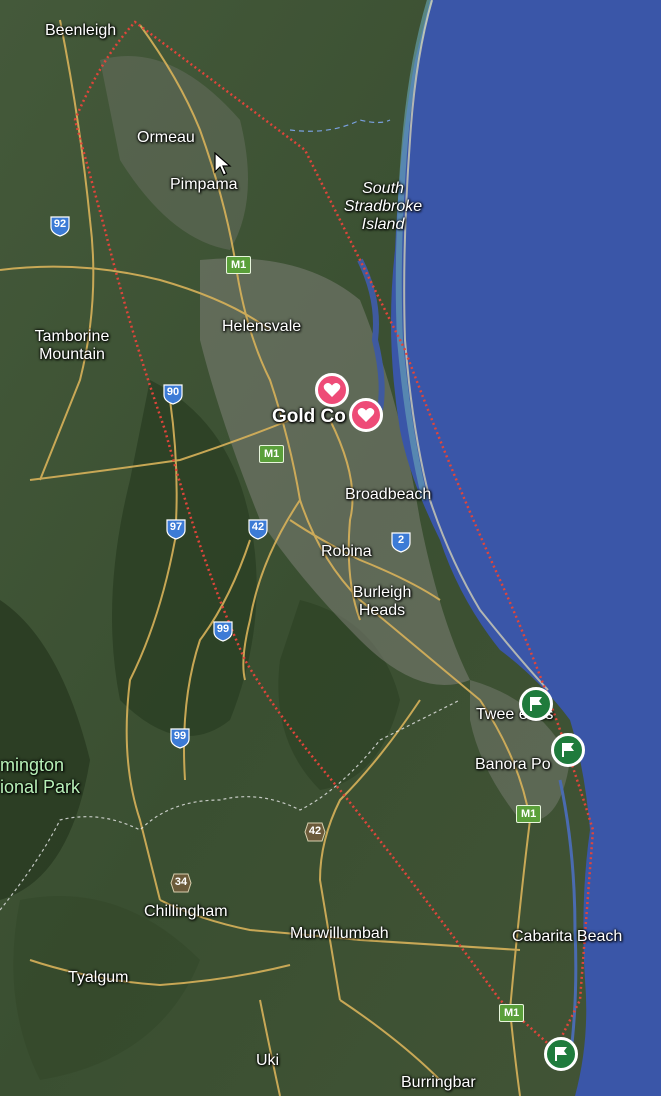 The width and height of the screenshot is (661, 1096). Describe the element at coordinates (181, 883) in the screenshot. I see `route-shield-34-brown: 34` at that location.